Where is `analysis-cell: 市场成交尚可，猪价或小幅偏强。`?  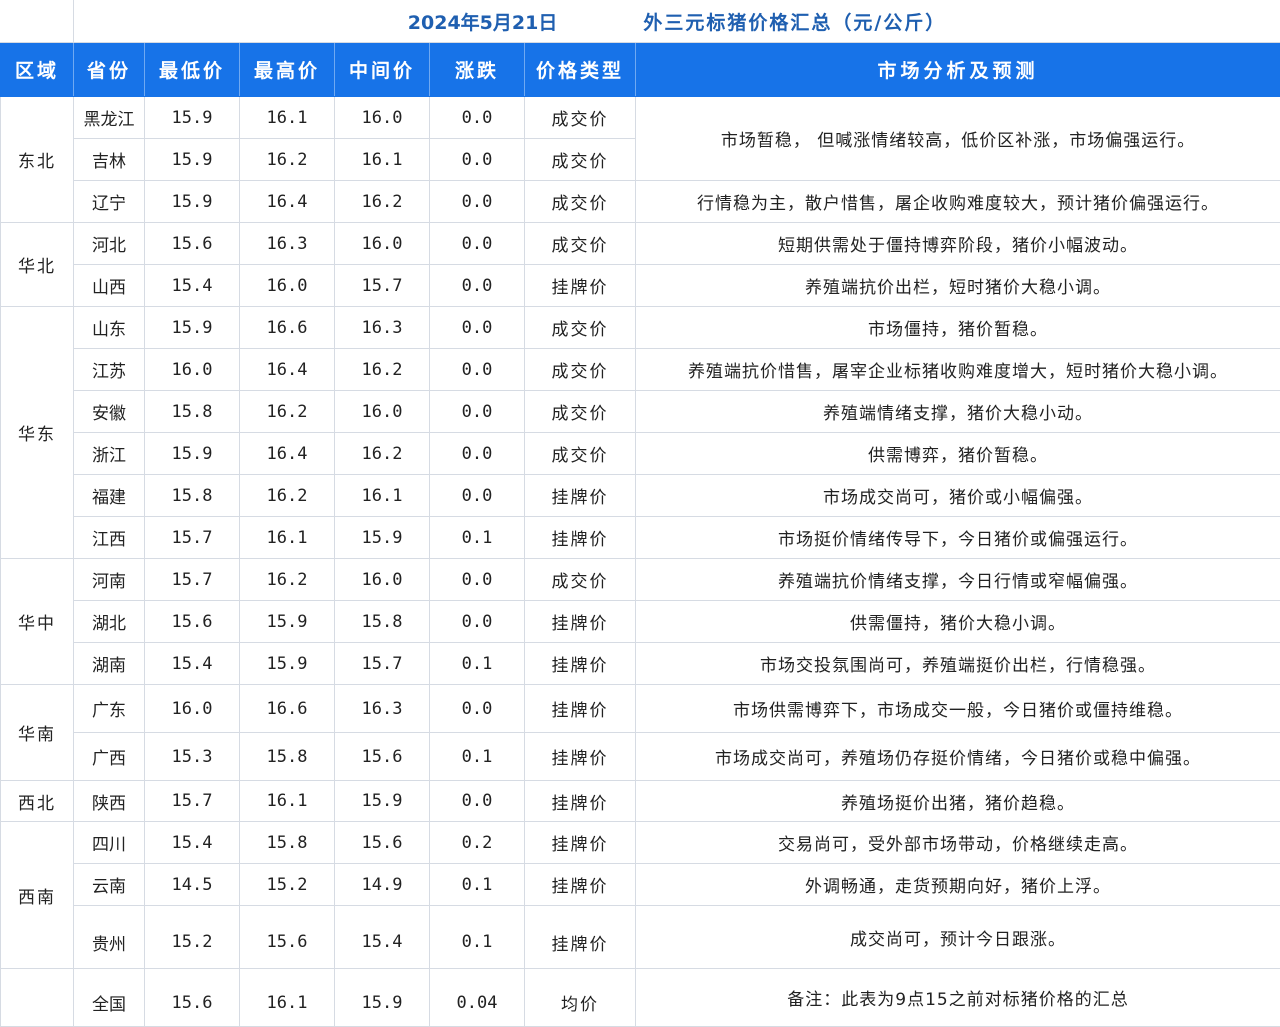 analysis-cell: 市场成交尚可，猪价或小幅偏强。 is located at coordinates (958, 496).